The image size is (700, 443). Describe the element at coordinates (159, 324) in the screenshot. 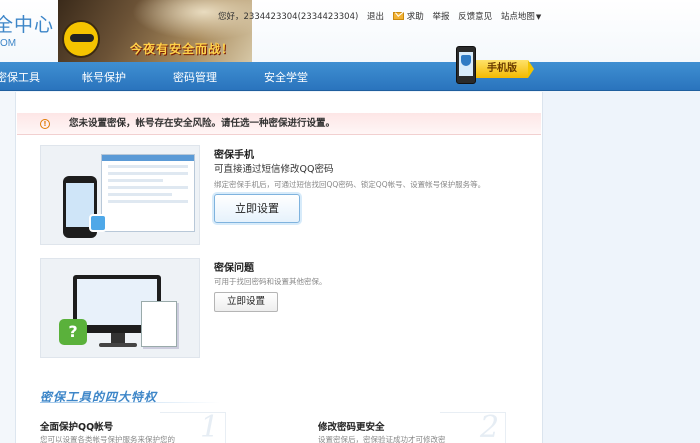

I see `checklist-icon` at that location.